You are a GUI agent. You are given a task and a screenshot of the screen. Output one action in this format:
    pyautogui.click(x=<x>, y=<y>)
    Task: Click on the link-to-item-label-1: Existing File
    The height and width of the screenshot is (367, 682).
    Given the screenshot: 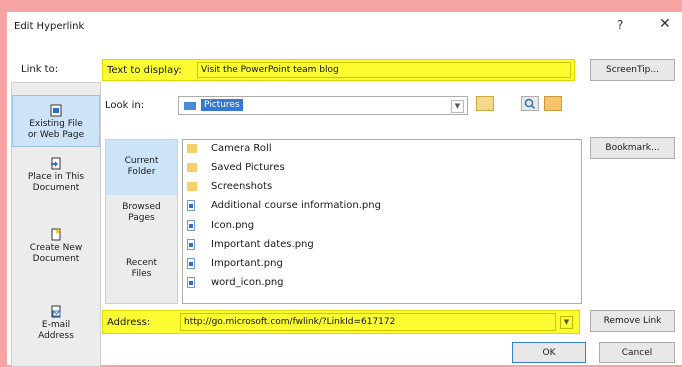 What is the action you would take?
    pyautogui.click(x=56, y=124)
    